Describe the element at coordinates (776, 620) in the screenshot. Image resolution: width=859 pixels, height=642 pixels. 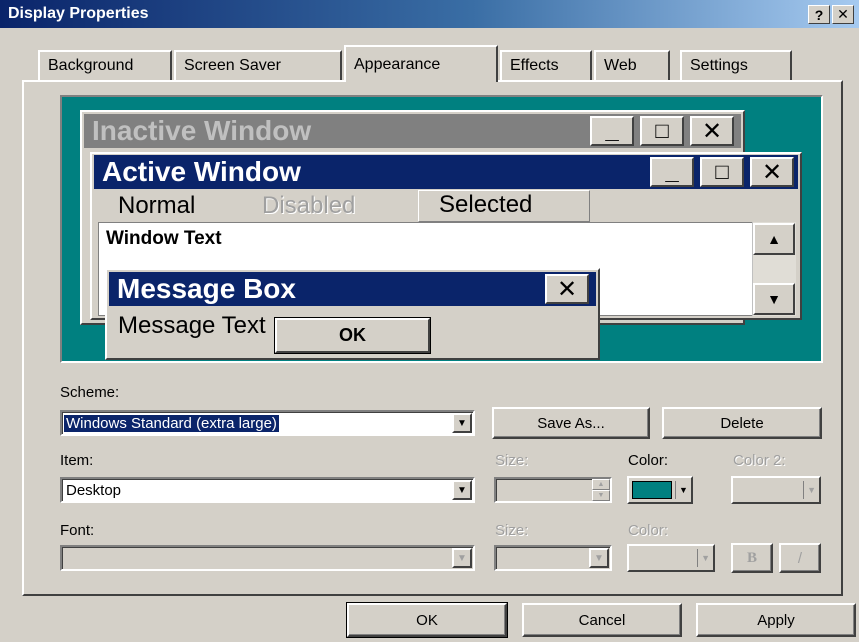
I see `apply-button: Apply` at that location.